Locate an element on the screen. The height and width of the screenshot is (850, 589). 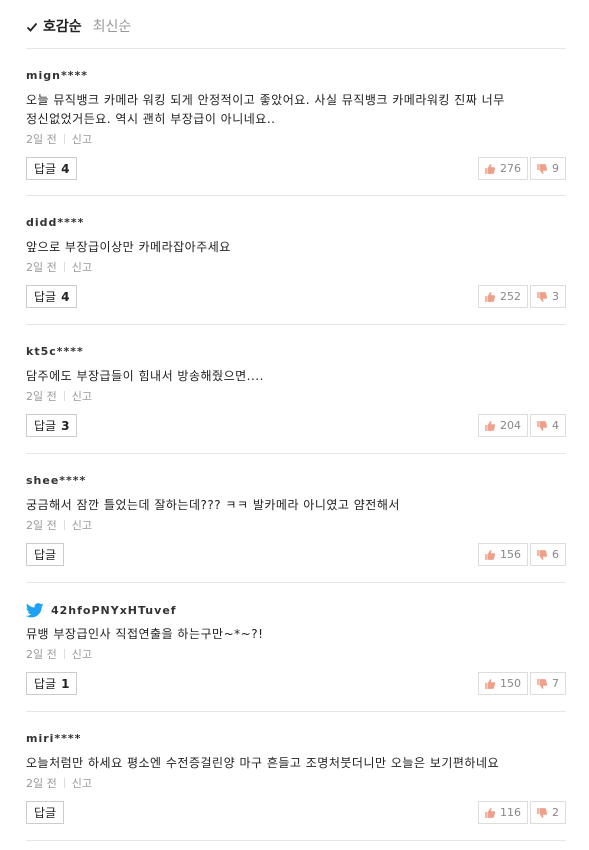
like-button: 116 is located at coordinates (503, 812).